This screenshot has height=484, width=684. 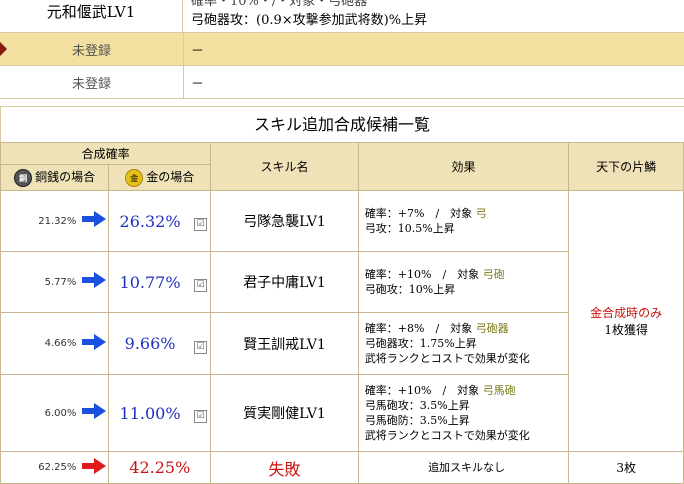 What do you see at coordinates (284, 166) in the screenshot?
I see `skill-header: スキル名` at bounding box center [284, 166].